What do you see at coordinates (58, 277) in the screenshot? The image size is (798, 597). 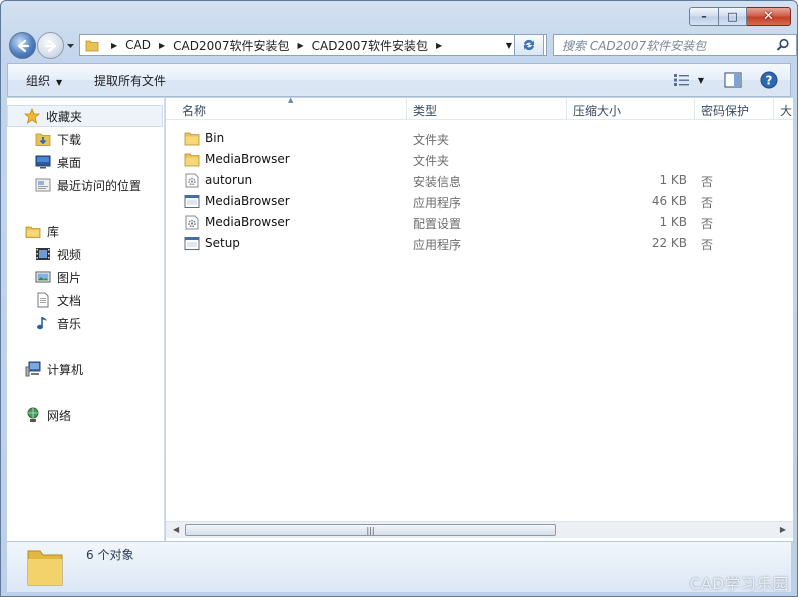 I see `nav-item-pictures: 图片` at bounding box center [58, 277].